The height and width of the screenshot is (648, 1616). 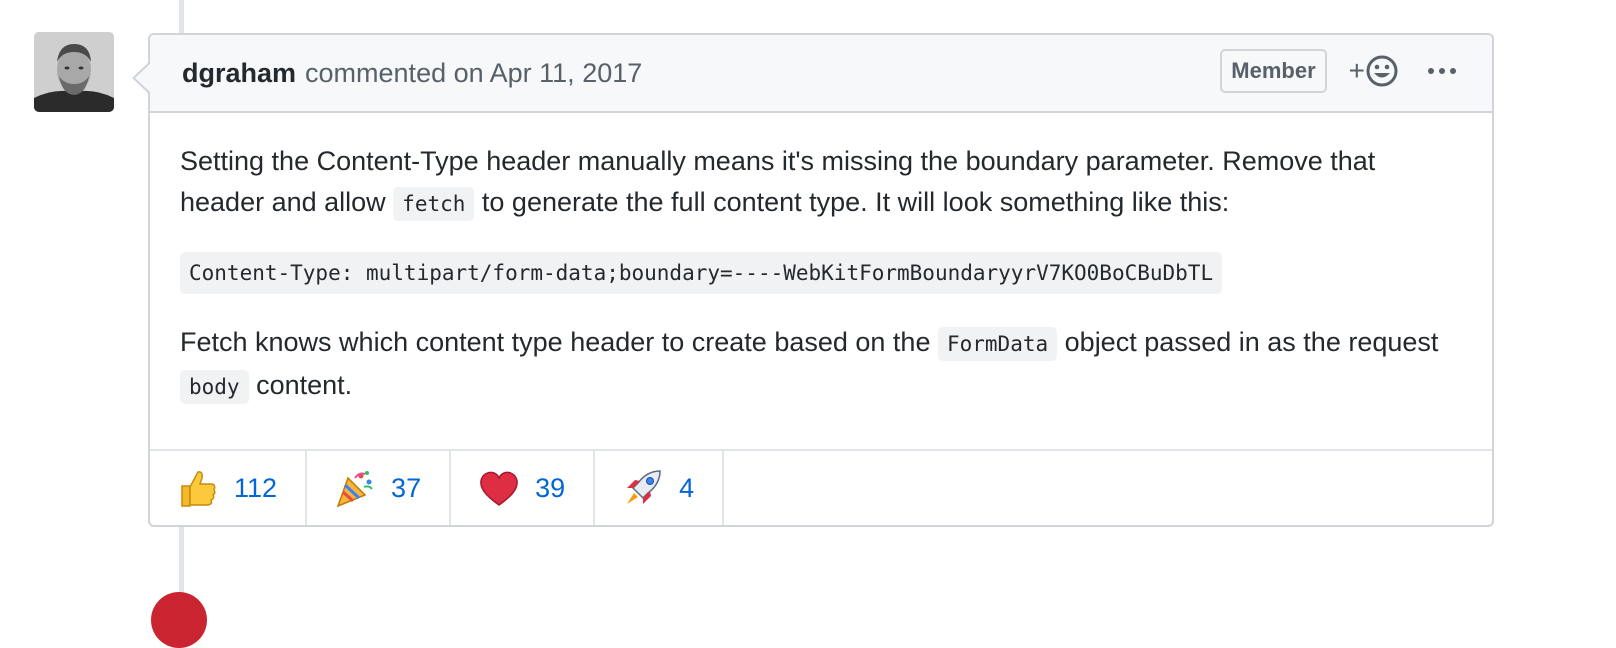 I want to click on author-link: dgraham, so click(x=239, y=73).